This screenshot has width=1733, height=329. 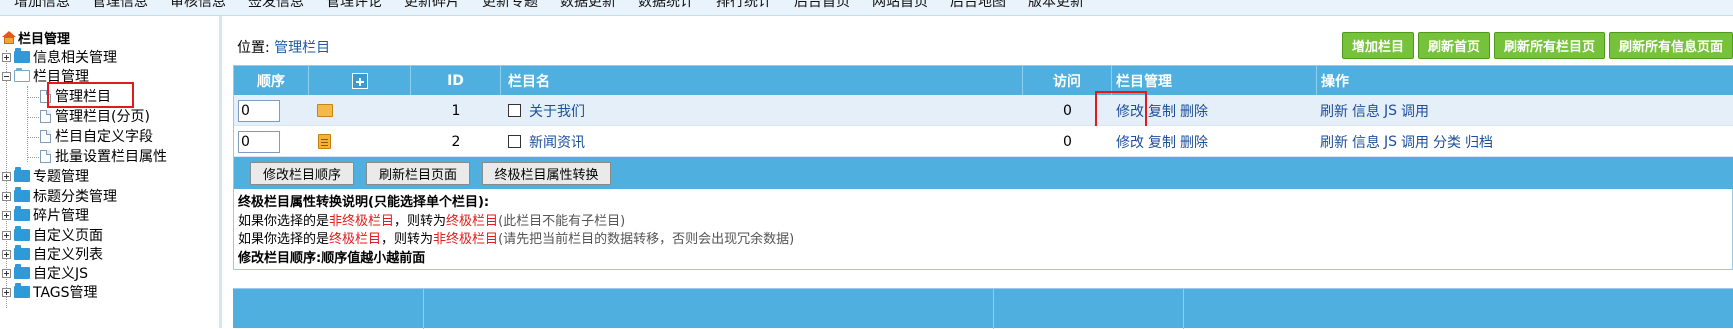 I want to click on notes-line-3: 修改栏目顺序:顺序值越小越前面, so click(x=332, y=258).